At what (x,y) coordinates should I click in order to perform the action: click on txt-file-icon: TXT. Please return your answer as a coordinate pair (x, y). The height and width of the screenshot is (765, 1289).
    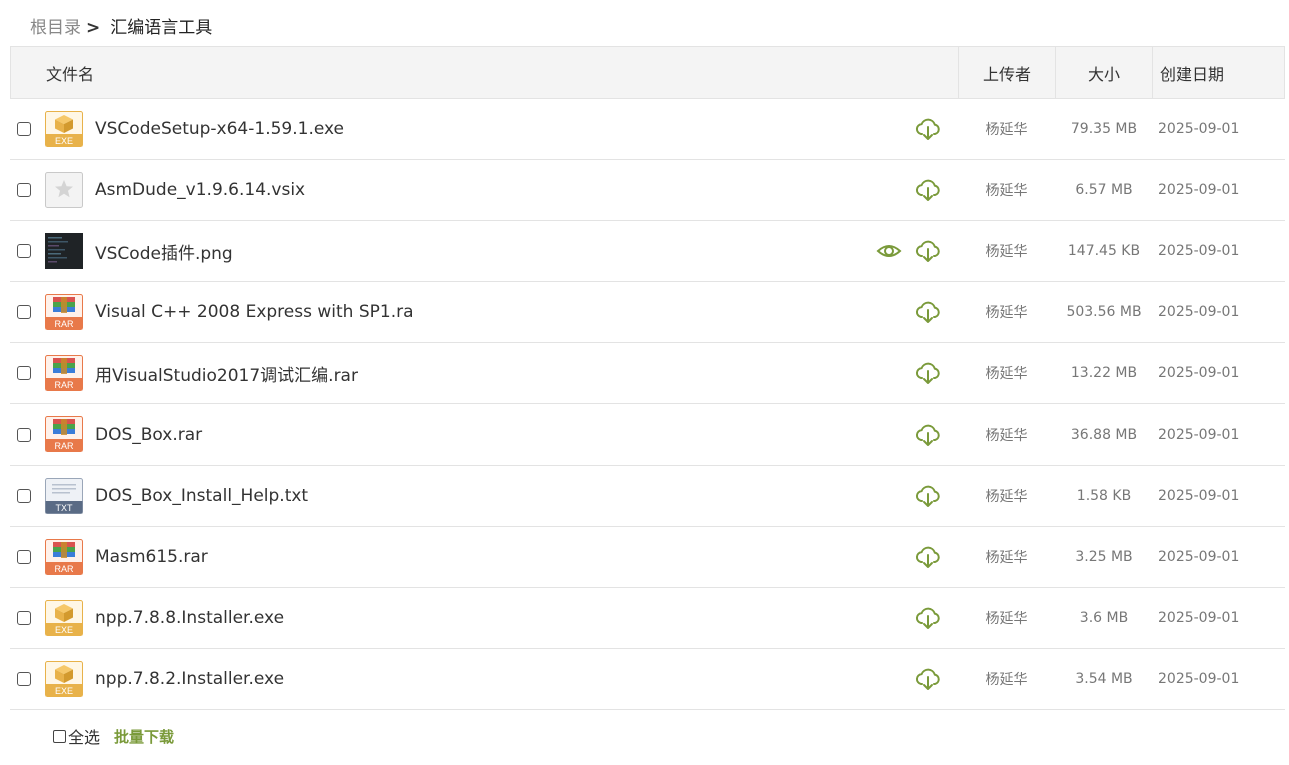
    Looking at the image, I should click on (64, 495).